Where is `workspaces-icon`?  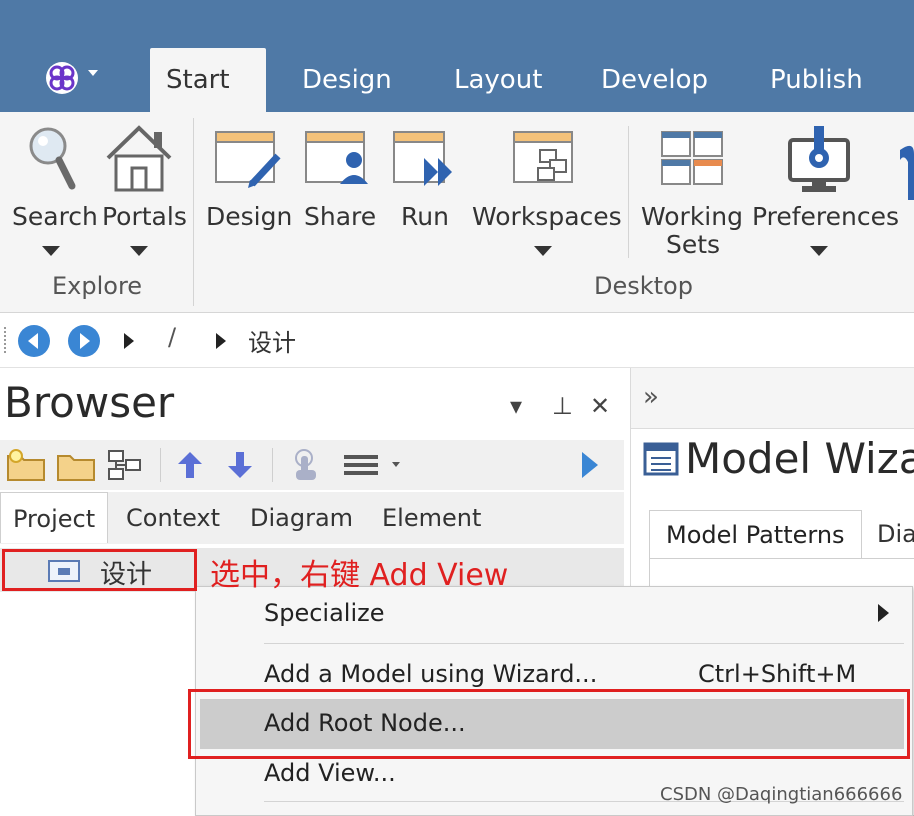 workspaces-icon is located at coordinates (544, 163).